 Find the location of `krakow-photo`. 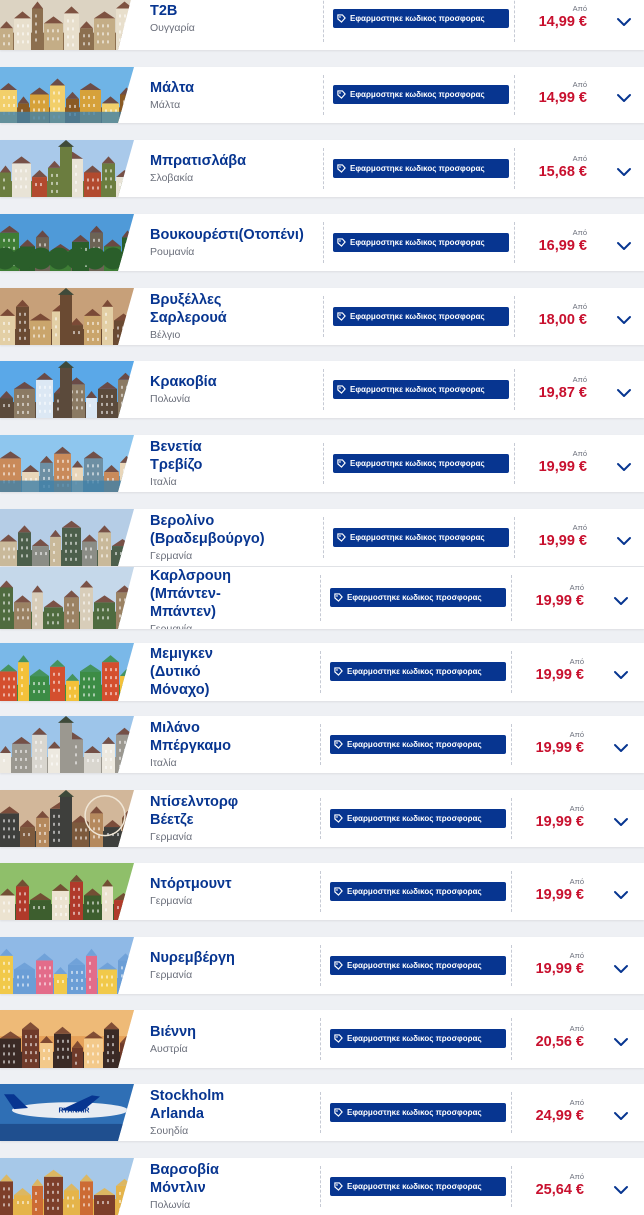

krakow-photo is located at coordinates (67, 389).